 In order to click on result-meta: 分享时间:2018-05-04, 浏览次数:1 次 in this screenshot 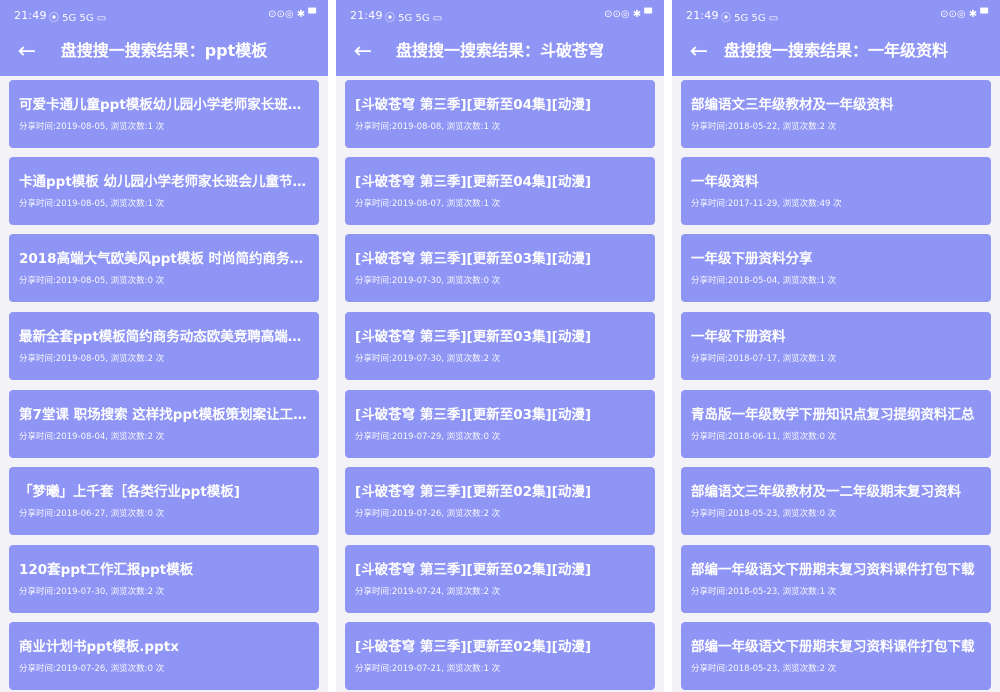, I will do `click(763, 281)`.